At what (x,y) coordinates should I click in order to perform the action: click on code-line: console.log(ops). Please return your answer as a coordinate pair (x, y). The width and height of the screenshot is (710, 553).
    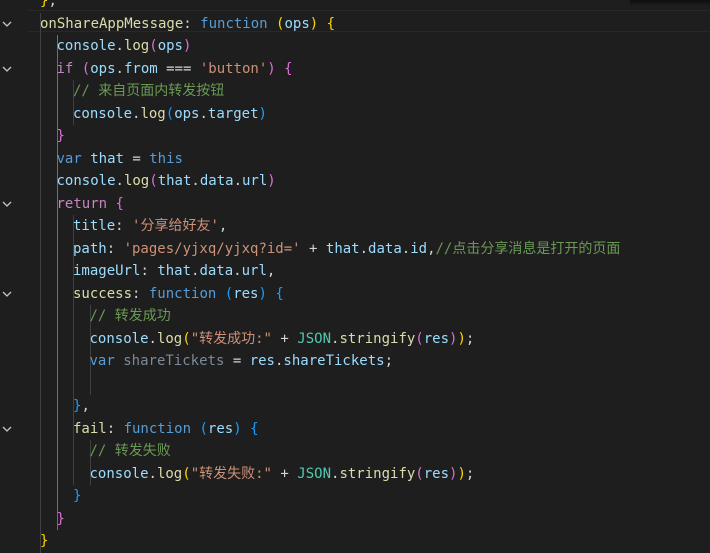
    Looking at the image, I should click on (124, 46).